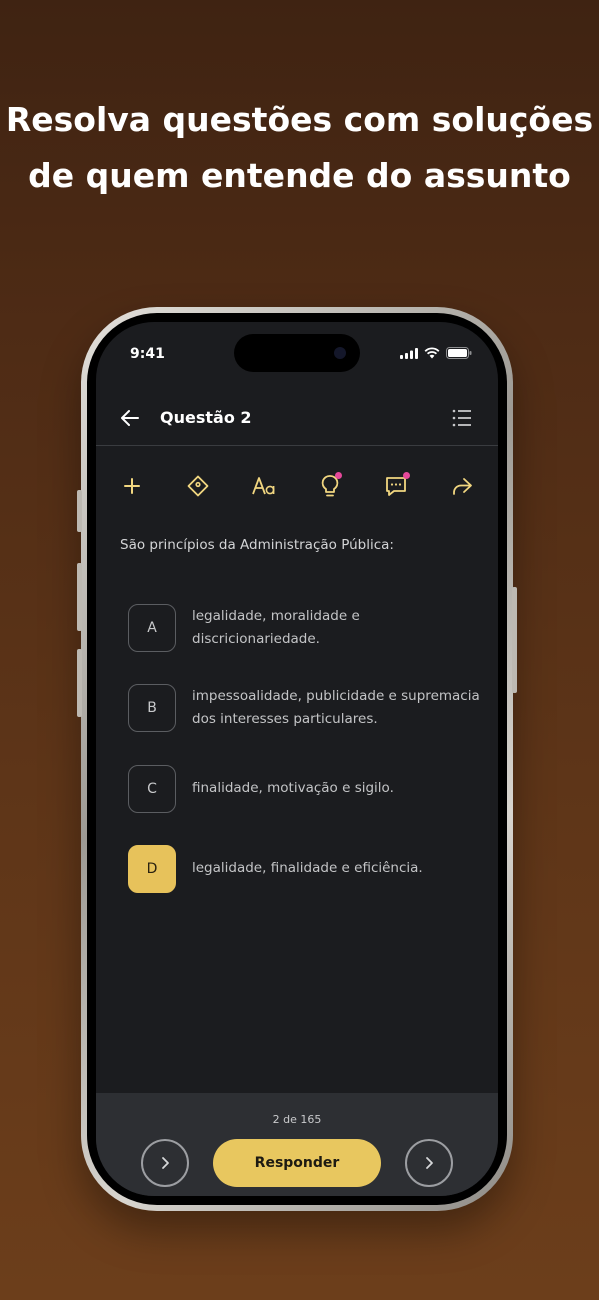 Image resolution: width=599 pixels, height=1300 pixels. I want to click on tag-button, so click(198, 486).